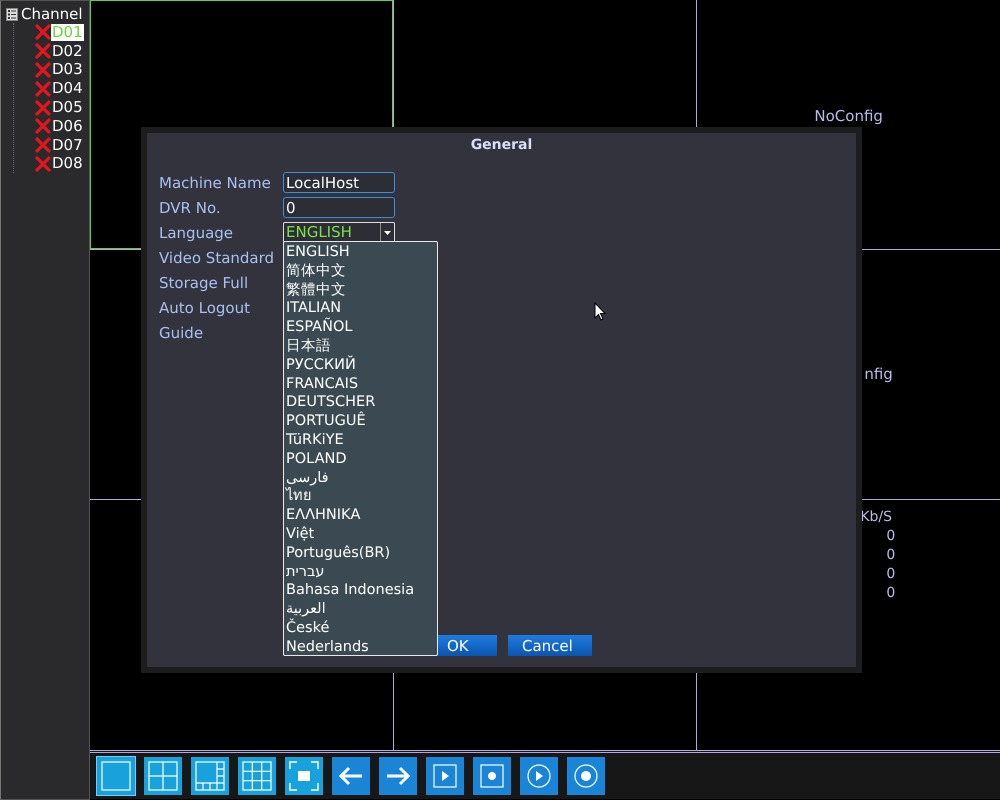 This screenshot has height=800, width=1000. What do you see at coordinates (67, 89) in the screenshot?
I see `channel-item: D04` at bounding box center [67, 89].